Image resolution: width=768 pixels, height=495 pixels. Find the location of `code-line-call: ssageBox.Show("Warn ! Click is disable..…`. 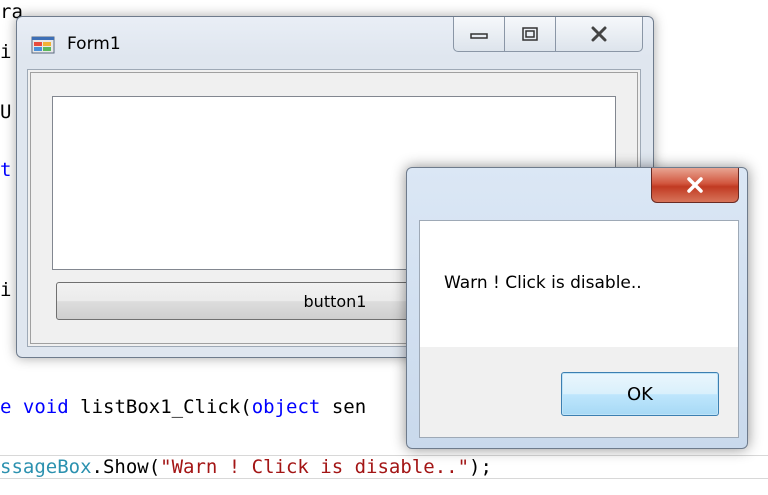

code-line-call: ssageBox.Show("Warn ! Click is disable..… is located at coordinates (246, 467).